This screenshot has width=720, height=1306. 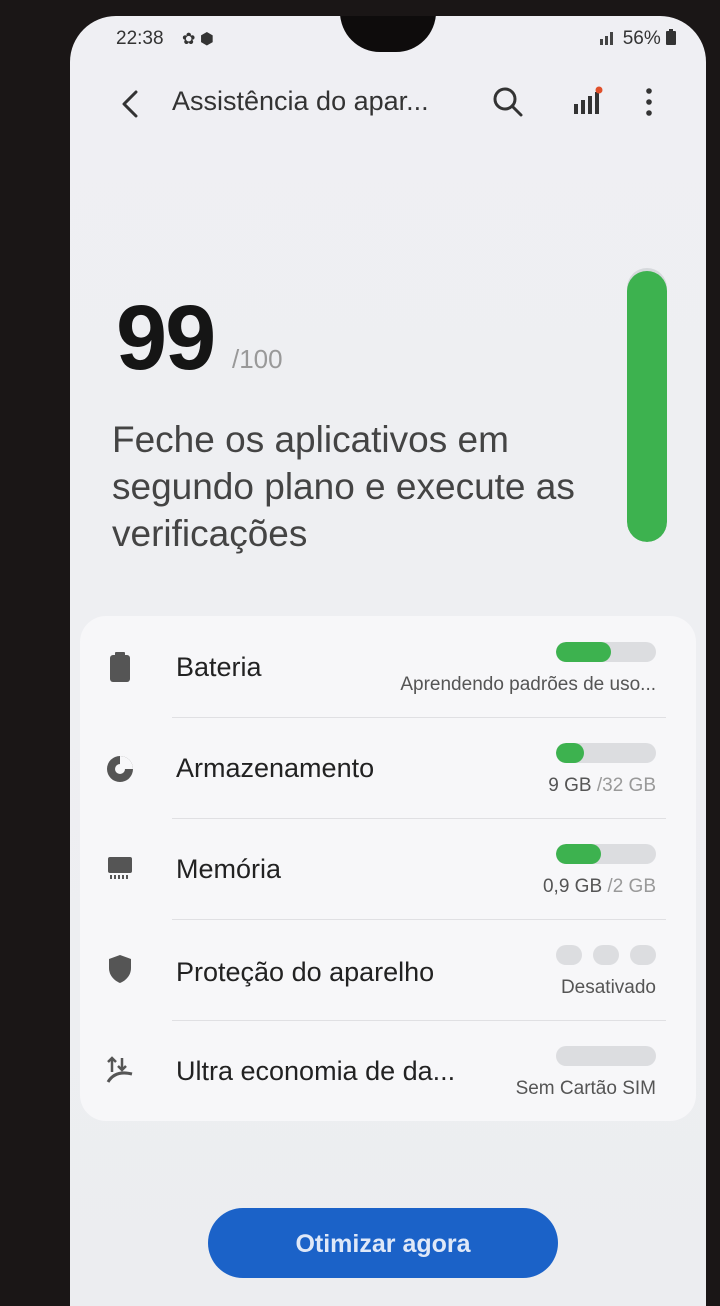 I want to click on score-max: /100, so click(x=257, y=359).